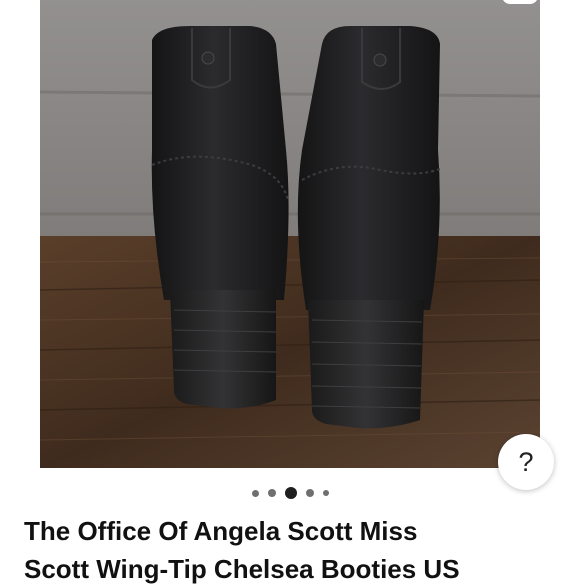 The width and height of the screenshot is (580, 588). Describe the element at coordinates (242, 569) in the screenshot. I see `product-title-line-2: Scott Wing-Tip Chelsea Booties US` at that location.